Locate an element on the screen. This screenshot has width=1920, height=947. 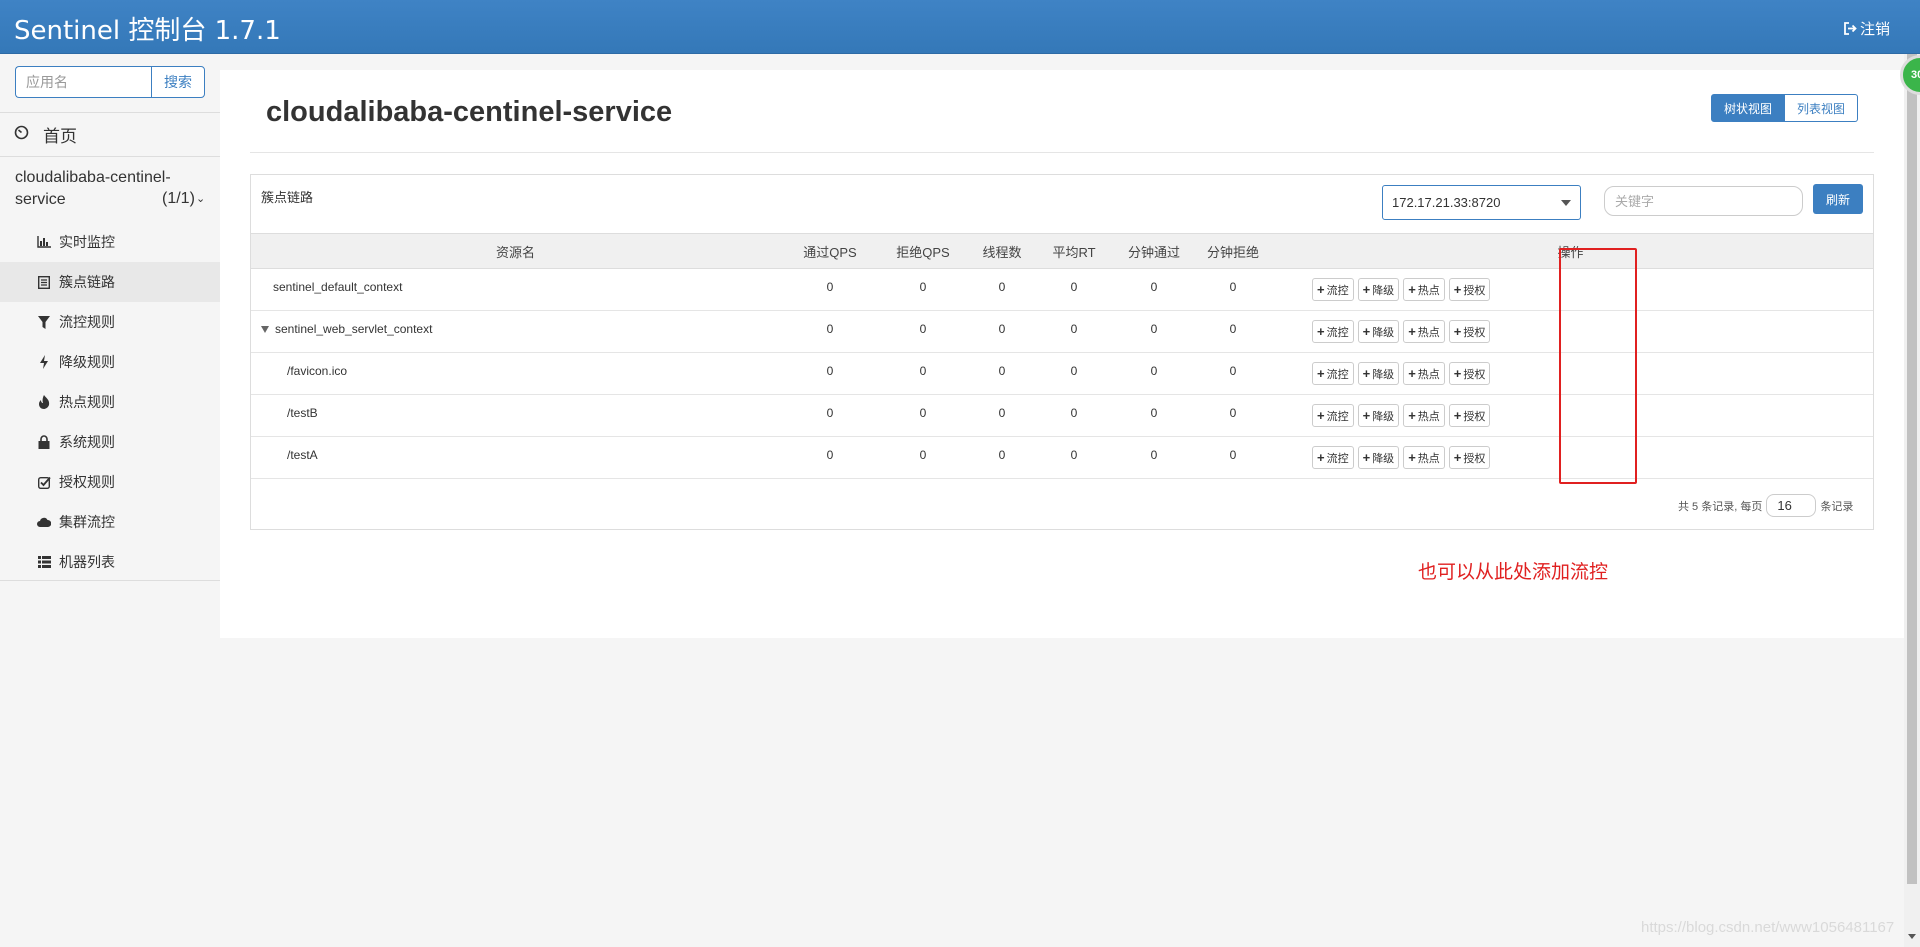
brand-title: Sentinel 控制台 1.7.1 is located at coordinates (147, 28).